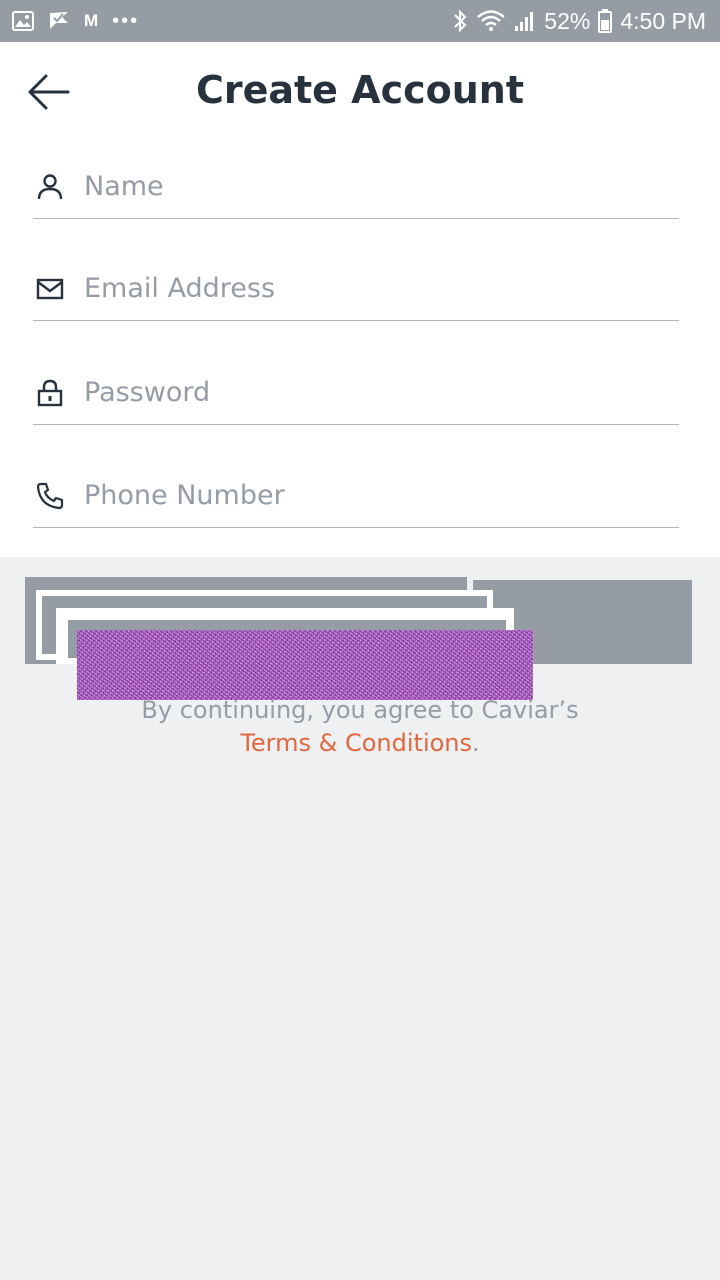  I want to click on status-bar-right: 52% 4:50 PM, so click(579, 21).